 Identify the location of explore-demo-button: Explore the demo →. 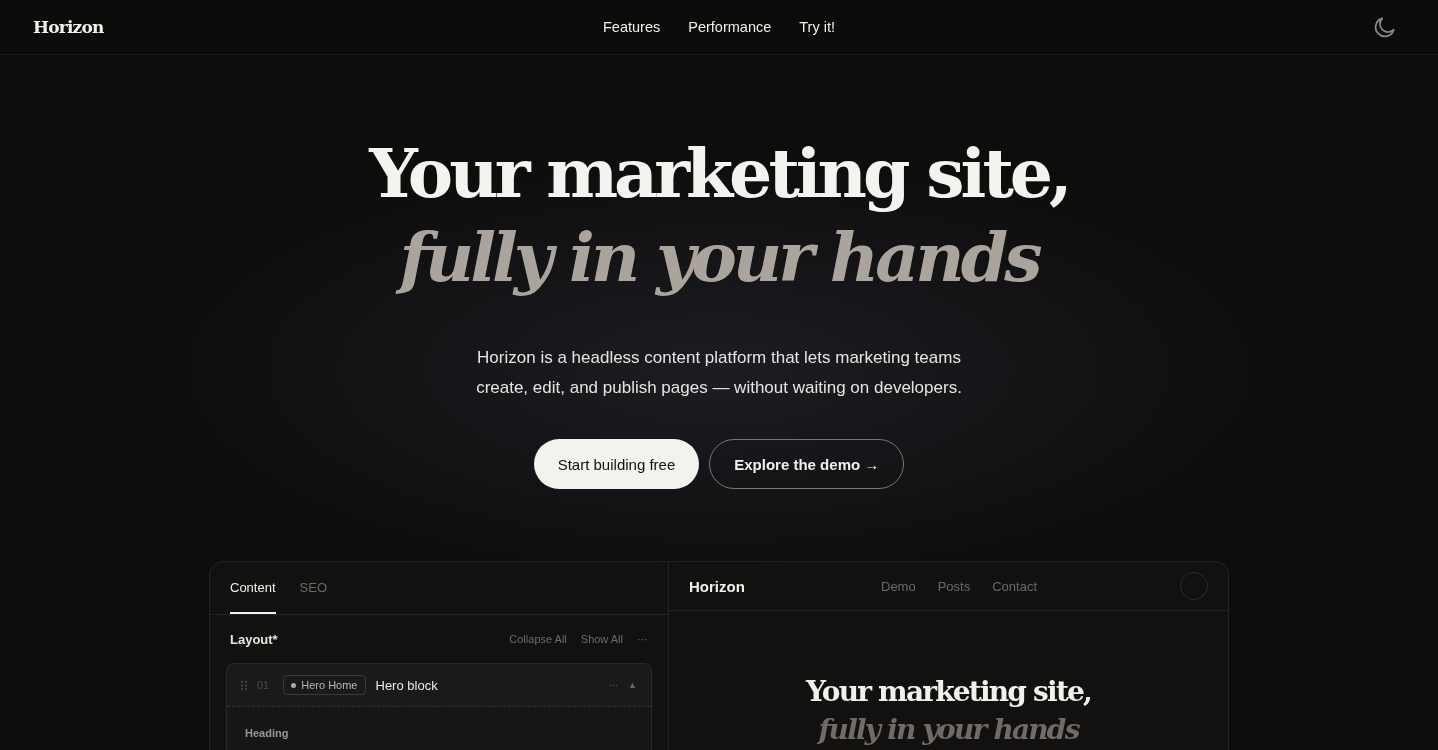
(807, 464).